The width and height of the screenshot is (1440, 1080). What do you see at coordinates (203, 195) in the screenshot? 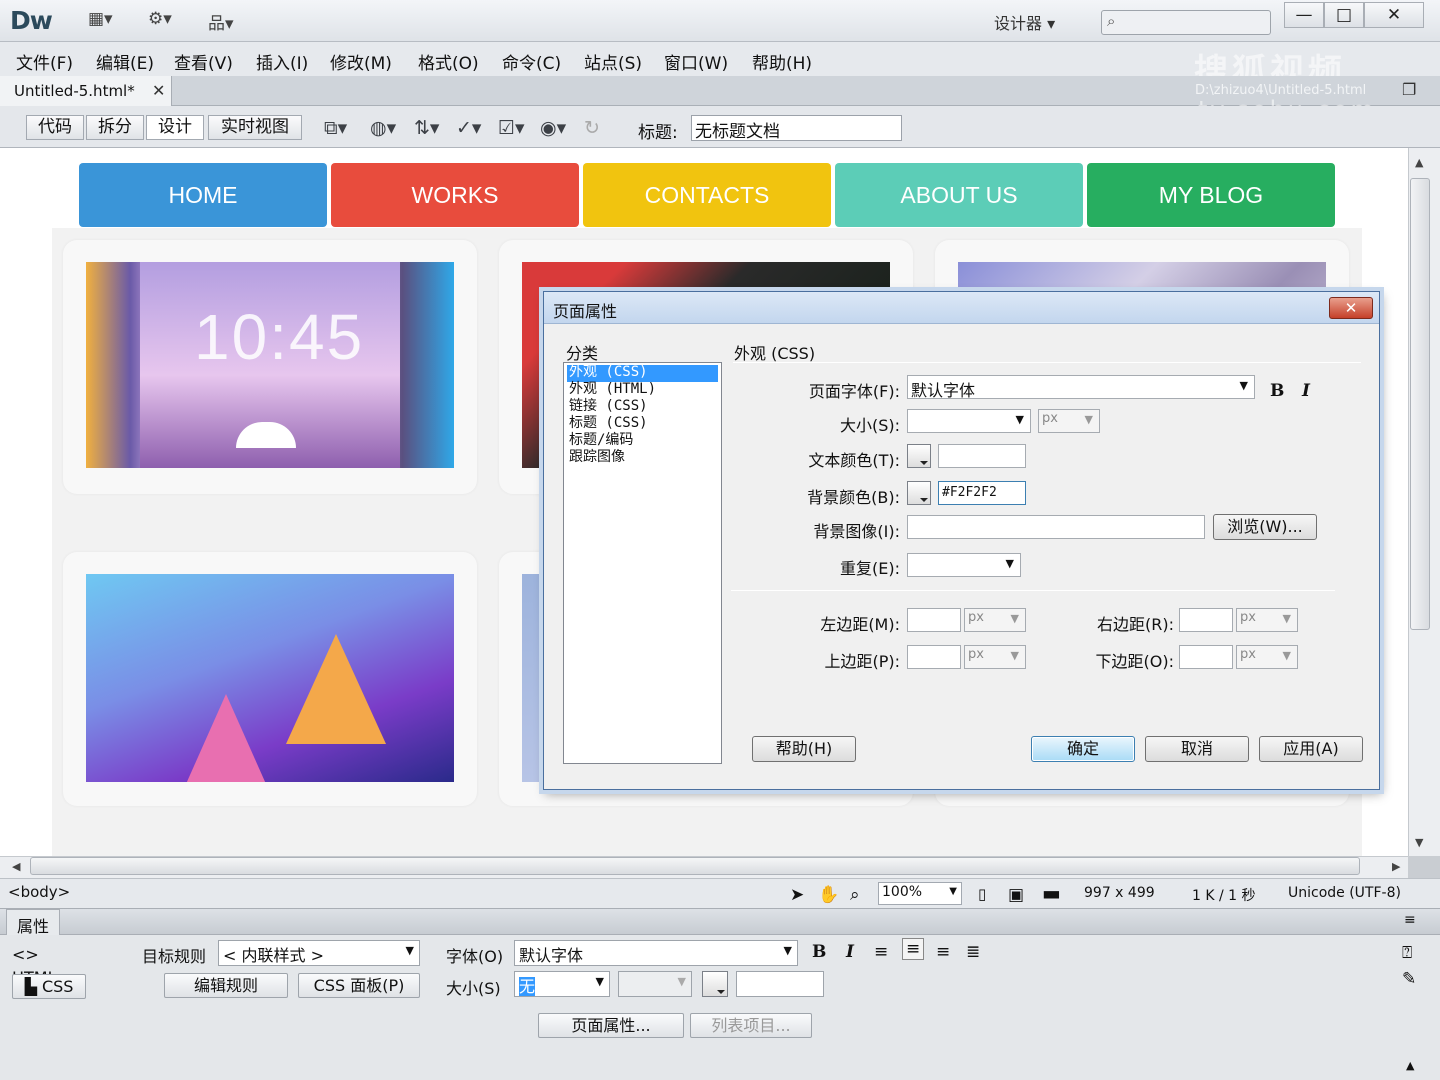
I see `nav-home: HOME` at bounding box center [203, 195].